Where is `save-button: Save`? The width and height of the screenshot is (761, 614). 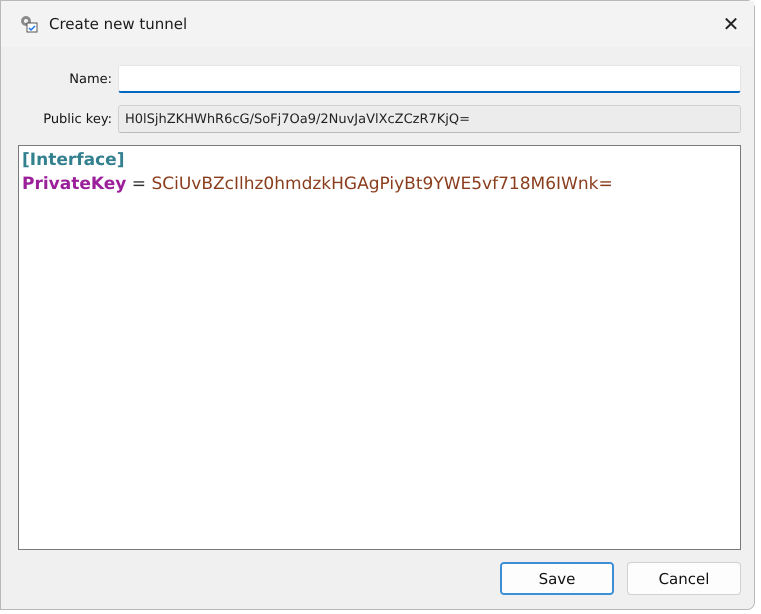 save-button: Save is located at coordinates (557, 578).